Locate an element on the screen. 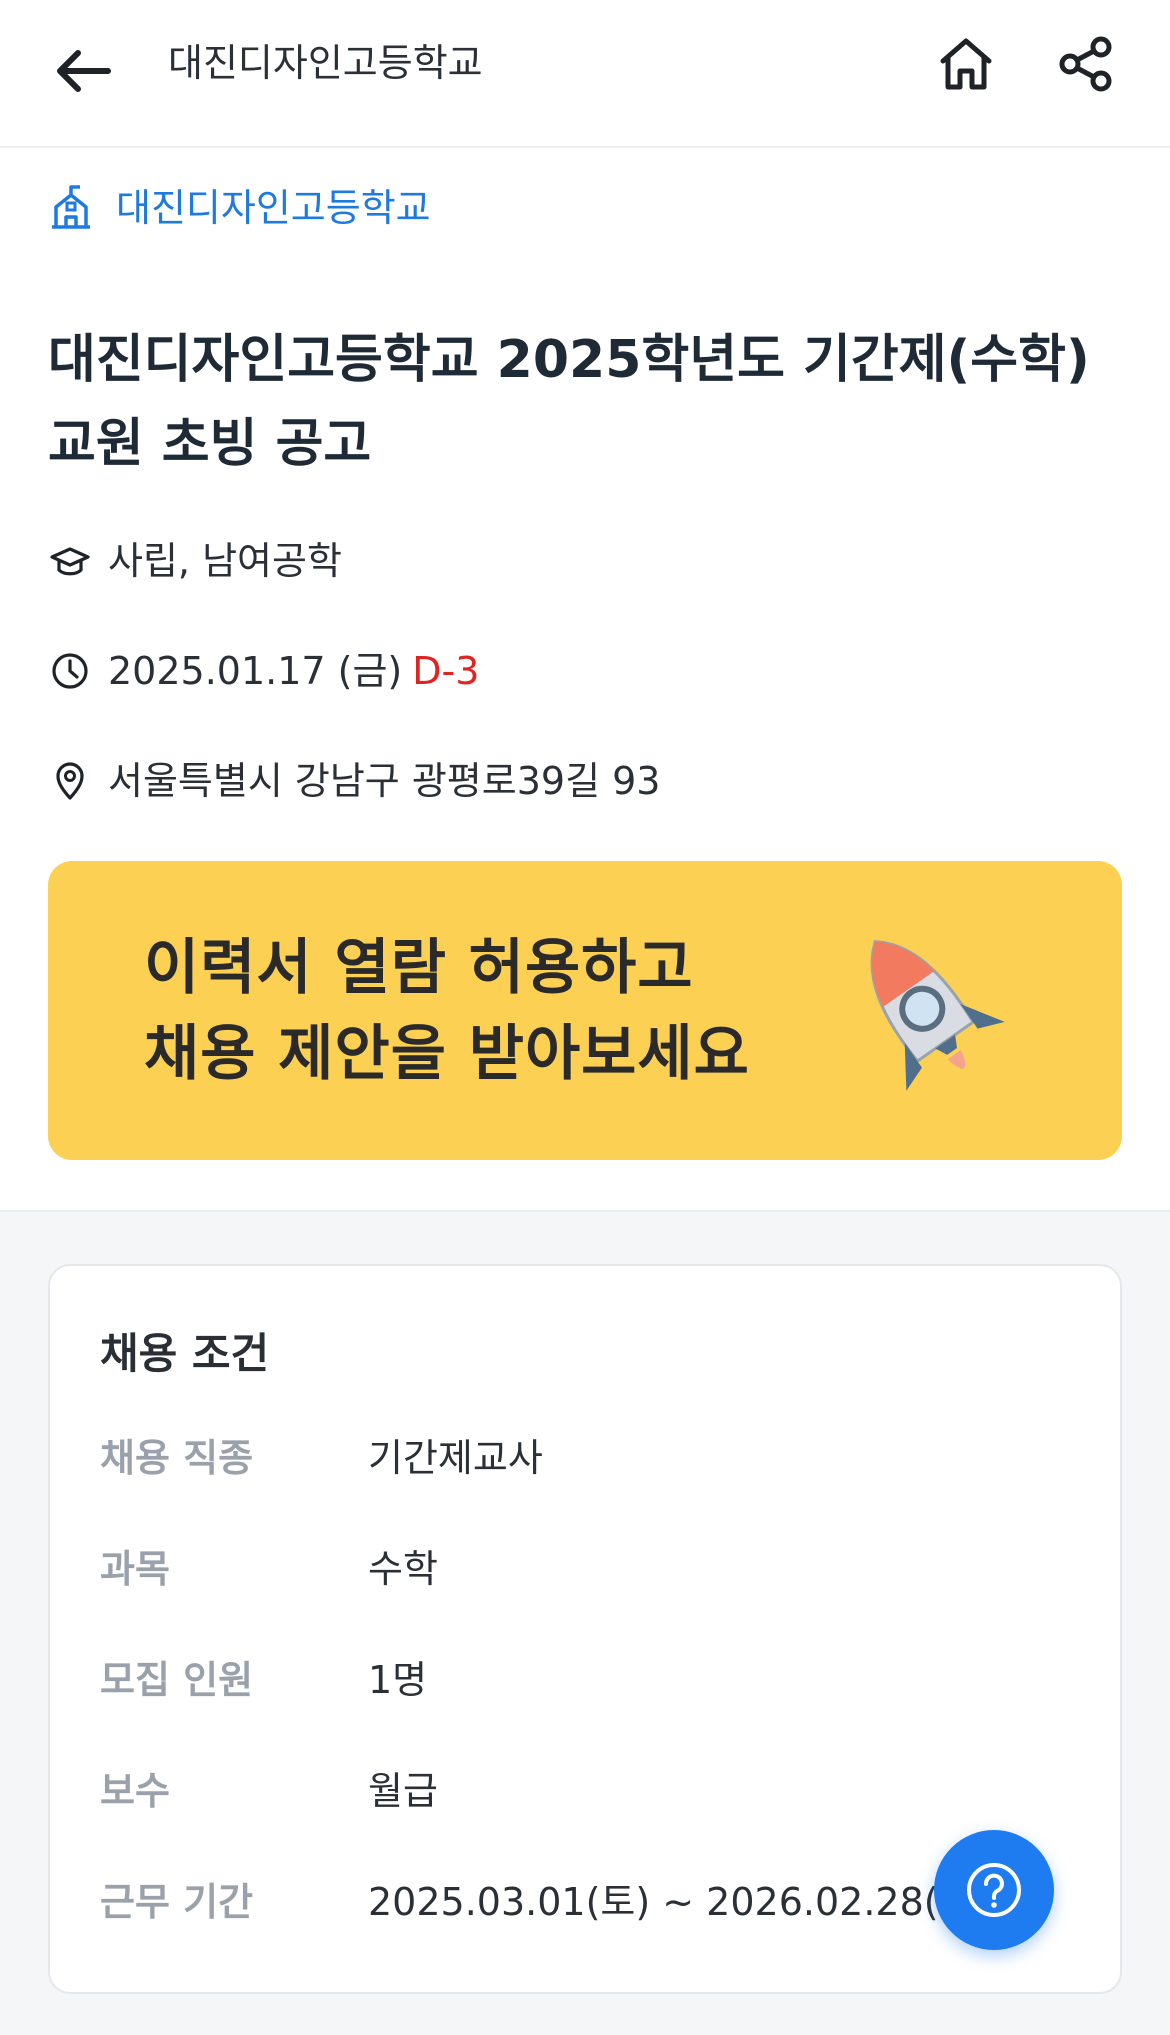  condition-row-subject: 과목 수학 is located at coordinates (600, 1569).